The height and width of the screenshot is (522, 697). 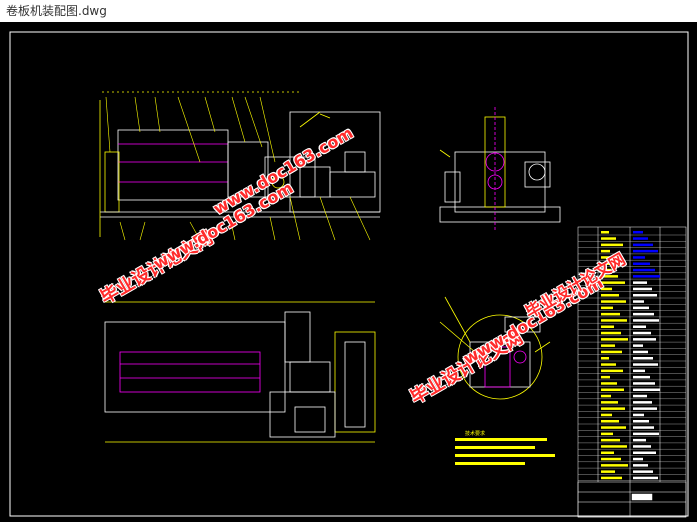 I want to click on window-title: 卷板机装配图.dwg, so click(x=56, y=11).